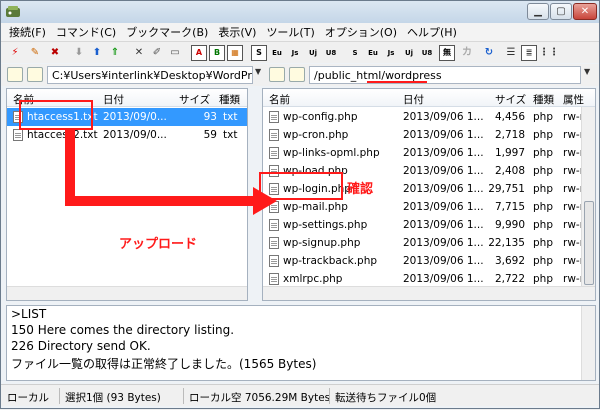 The height and width of the screenshot is (410, 600). Describe the element at coordinates (433, 32) in the screenshot. I see `menu-help: ヘルプ(H)` at that location.